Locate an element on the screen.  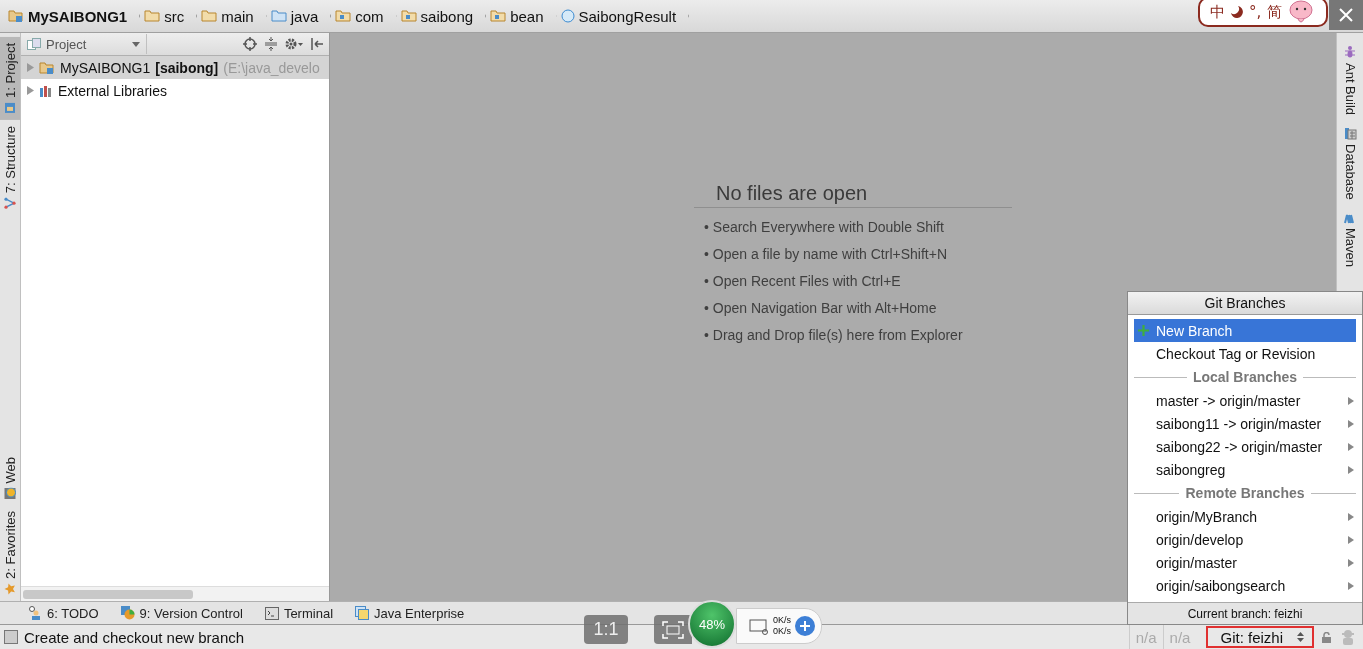
version-control-icon is located at coordinates (127, 613).